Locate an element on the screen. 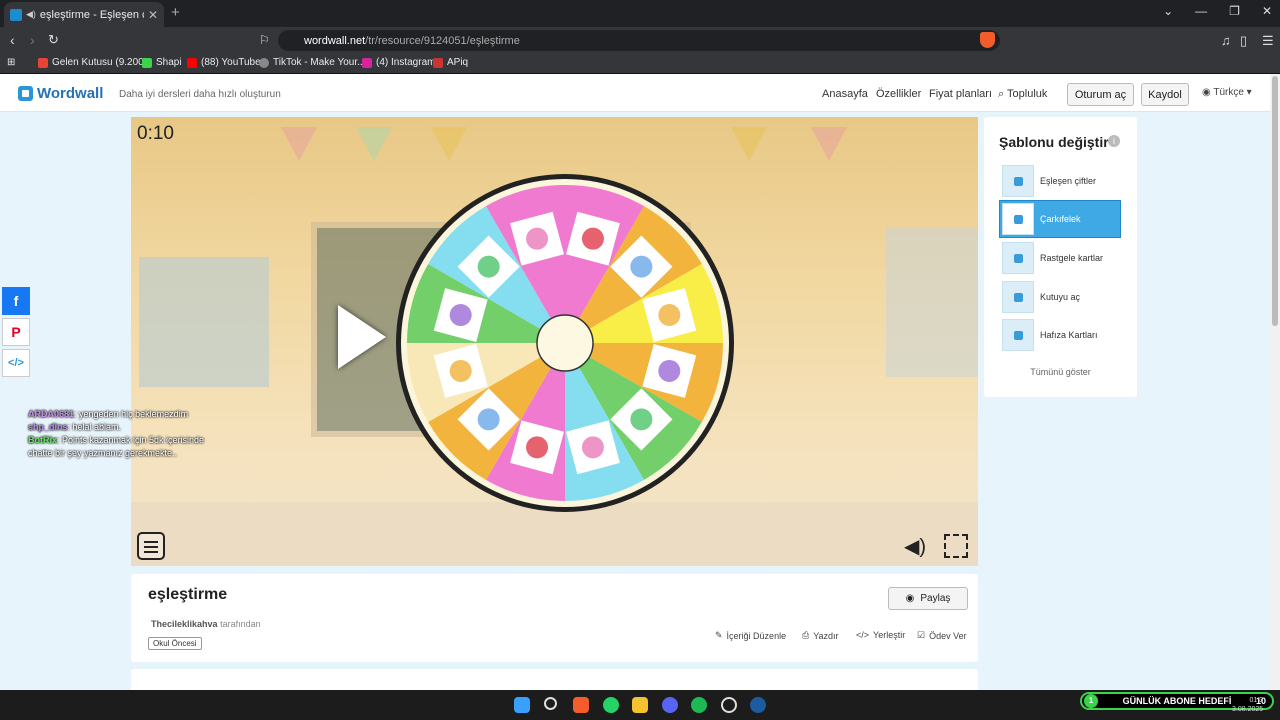 Image resolution: width=1280 pixels, height=720 pixels. template-wheel: Çarkıfelek is located at coordinates (1060, 219).